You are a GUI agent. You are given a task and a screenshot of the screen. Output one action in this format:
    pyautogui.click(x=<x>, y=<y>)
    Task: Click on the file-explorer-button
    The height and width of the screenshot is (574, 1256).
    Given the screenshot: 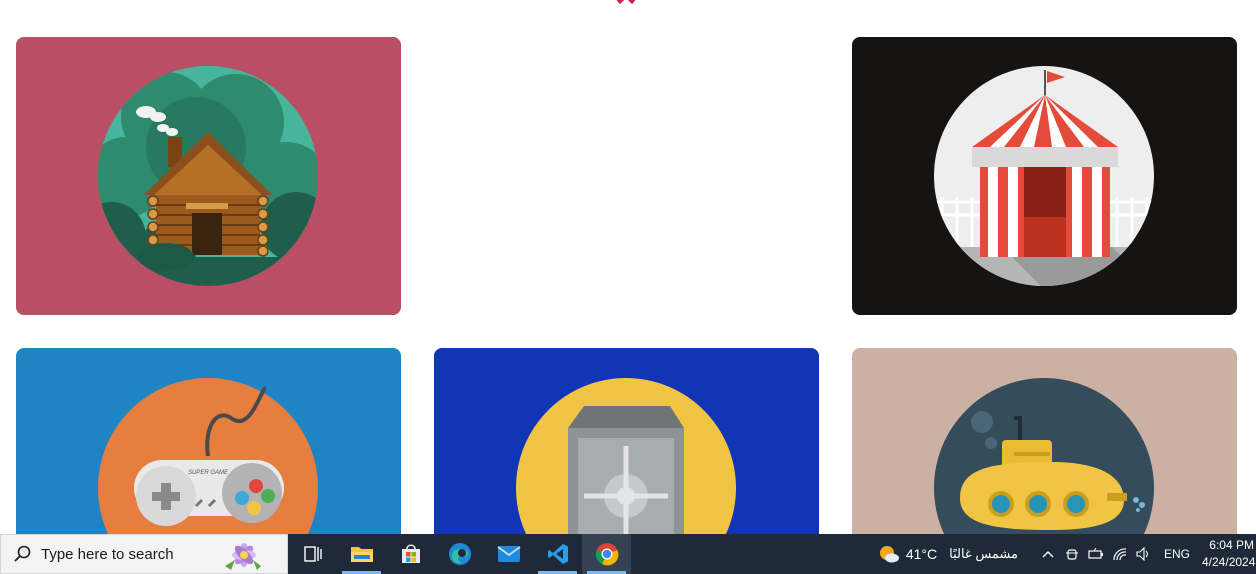 What is the action you would take?
    pyautogui.click(x=361, y=554)
    